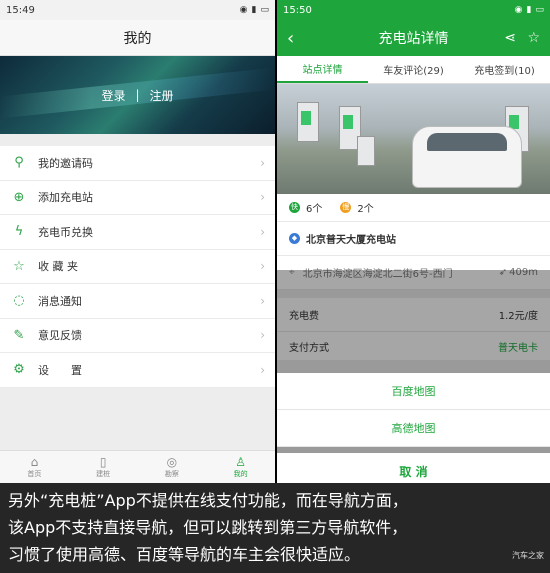  I want to click on status-time: 15:49, so click(20, 10).